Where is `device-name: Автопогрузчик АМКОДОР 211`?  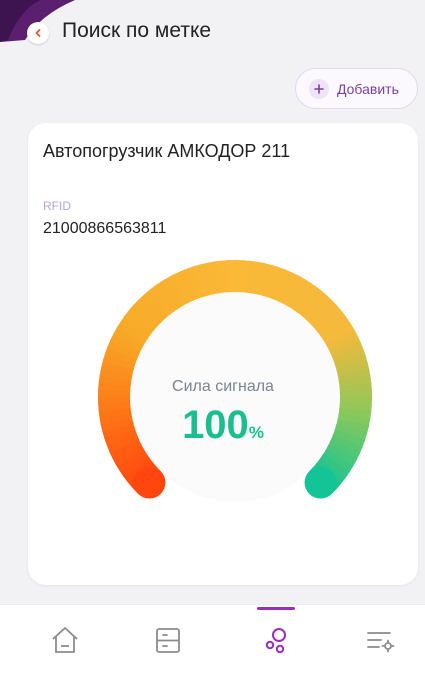 device-name: Автопогрузчик АМКОДОР 211 is located at coordinates (167, 151).